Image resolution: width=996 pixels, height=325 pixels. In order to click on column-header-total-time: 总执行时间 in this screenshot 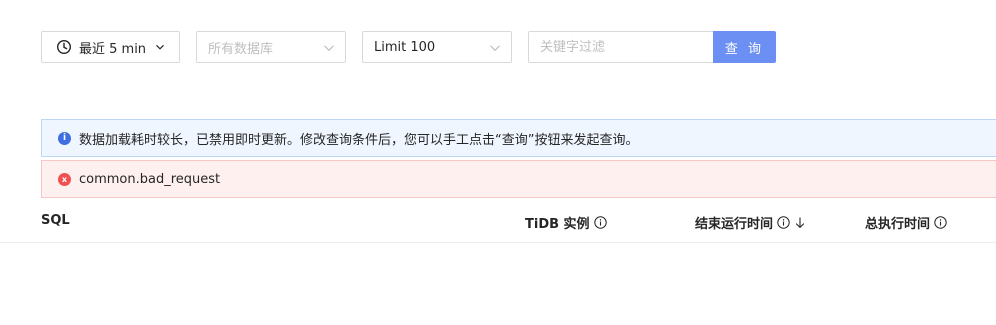, I will do `click(906, 222)`.